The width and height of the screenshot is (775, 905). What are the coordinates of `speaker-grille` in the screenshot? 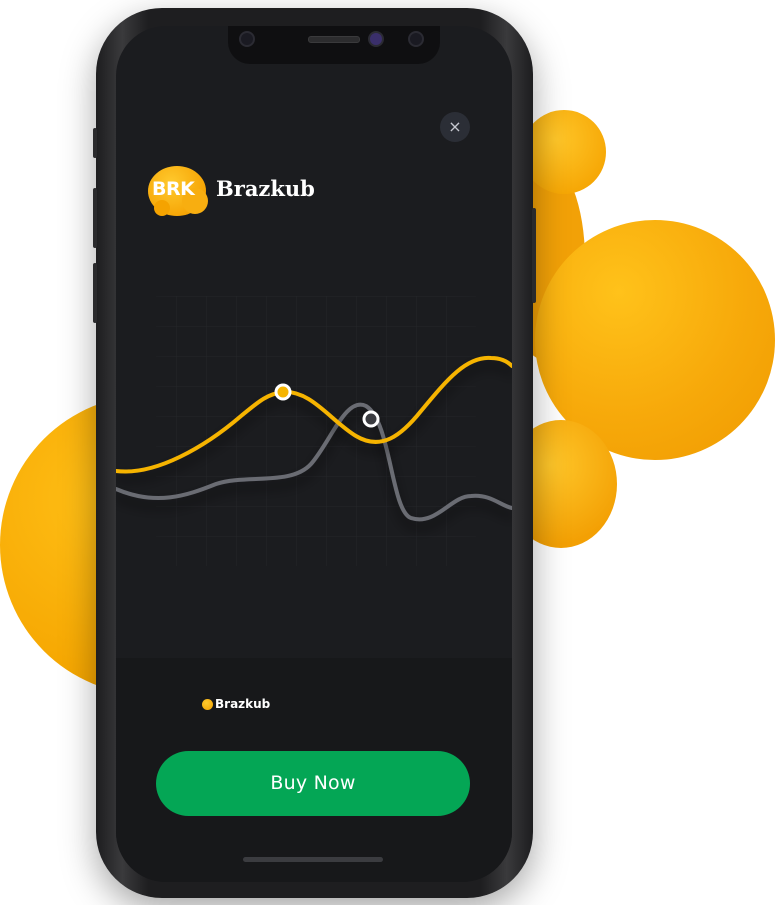 It's located at (334, 39).